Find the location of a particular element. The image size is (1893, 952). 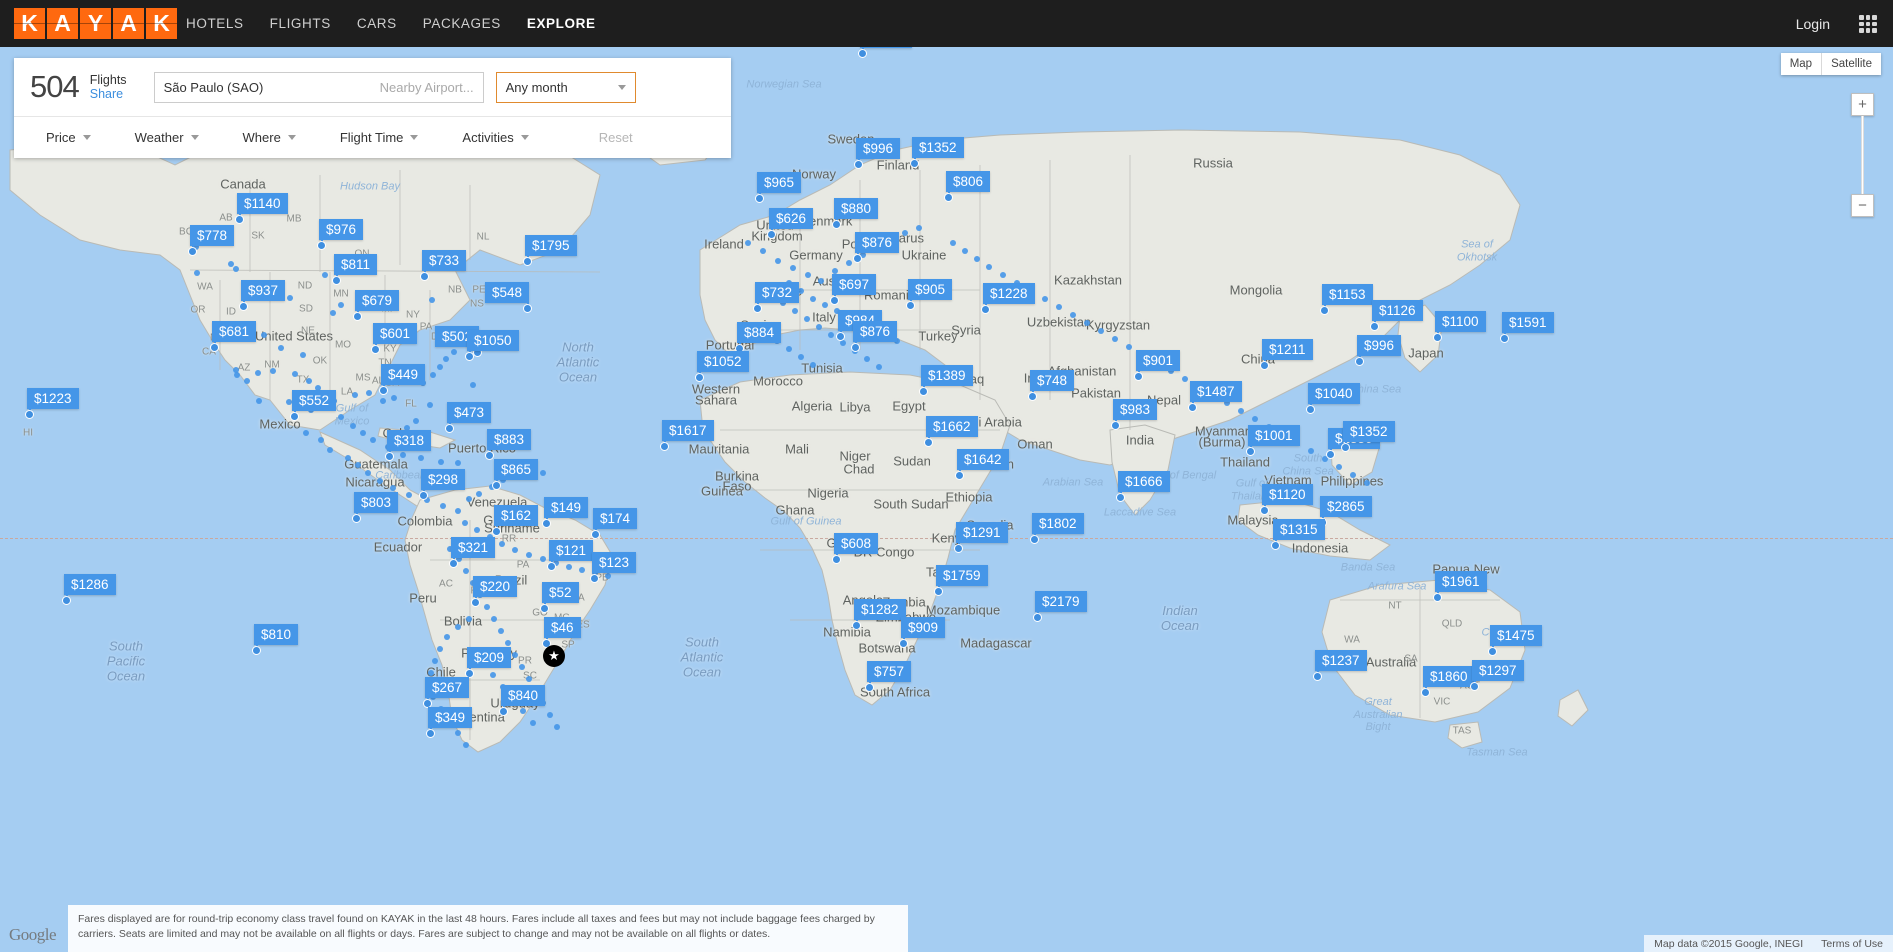

nav-item-cars: CARS is located at coordinates (377, 23).